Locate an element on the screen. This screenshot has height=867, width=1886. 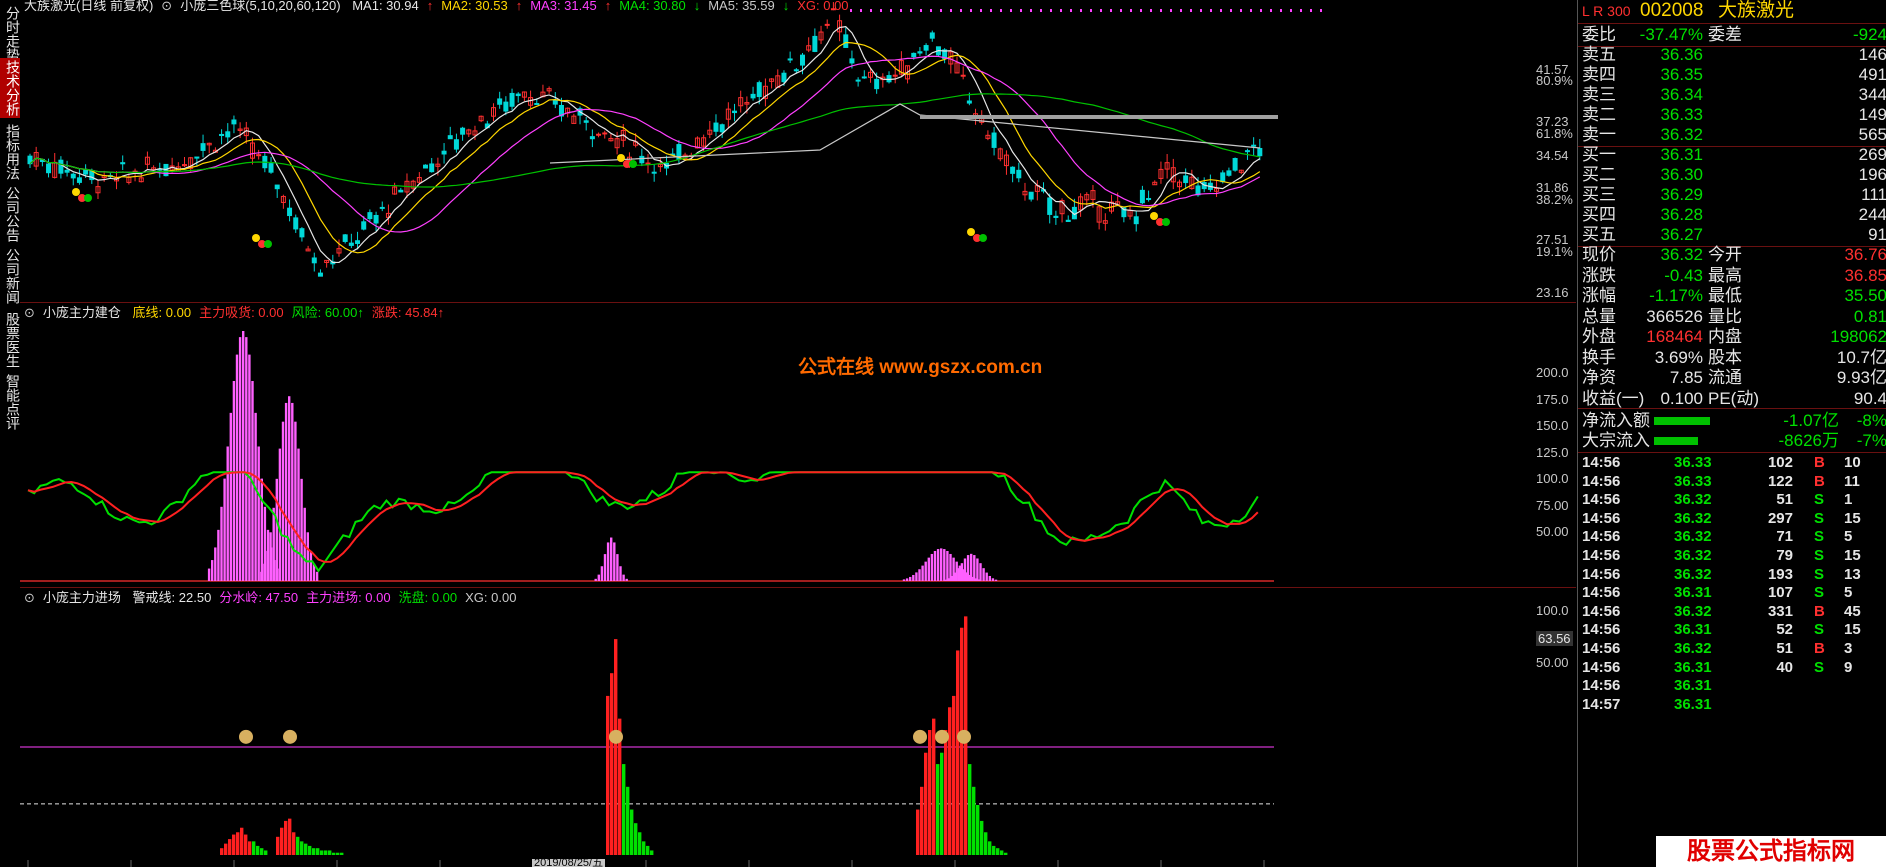
stat-value: 90.4 is located at coordinates (1869, 398).